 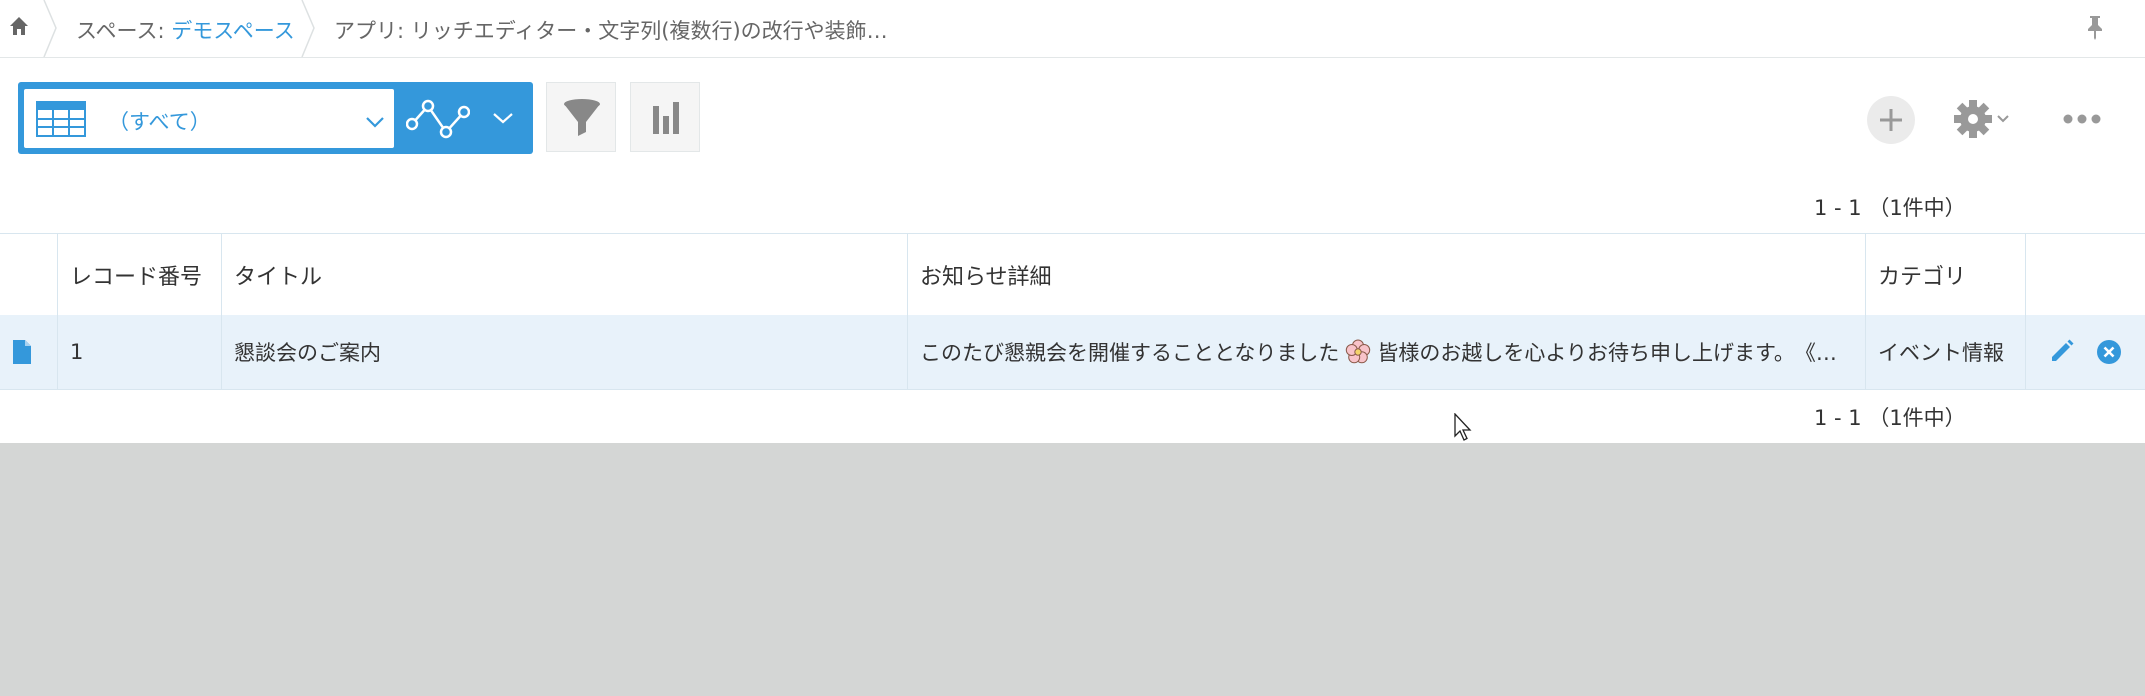 I want to click on filter-button, so click(x=581, y=117).